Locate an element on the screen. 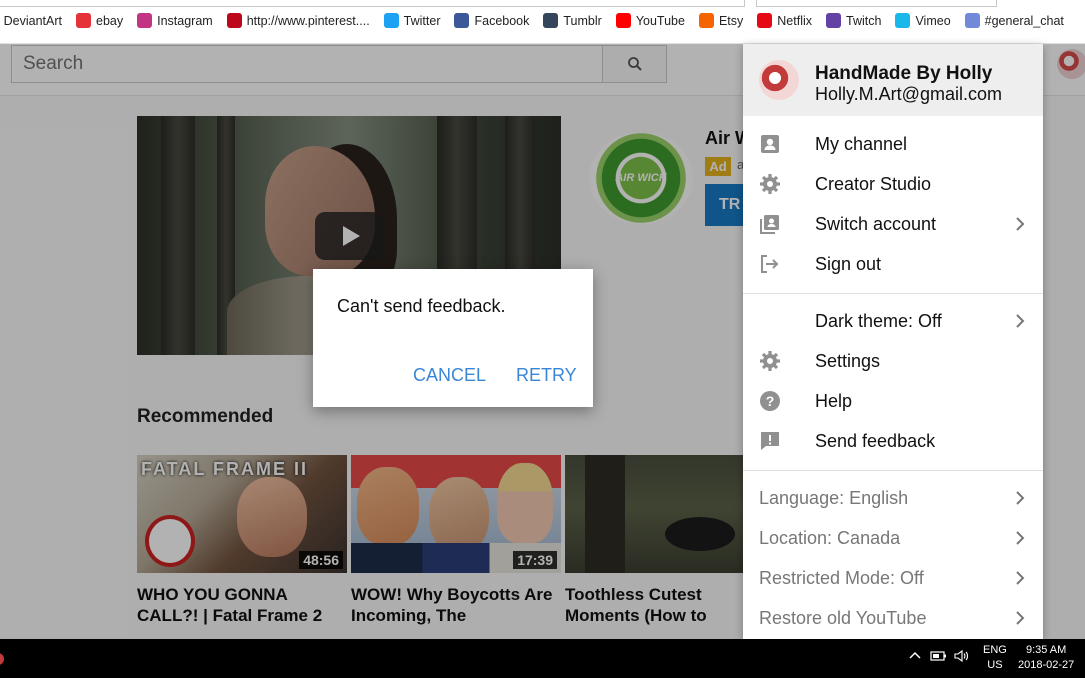 This screenshot has height=678, width=1085. account-name: HandMade By Holly is located at coordinates (904, 73).